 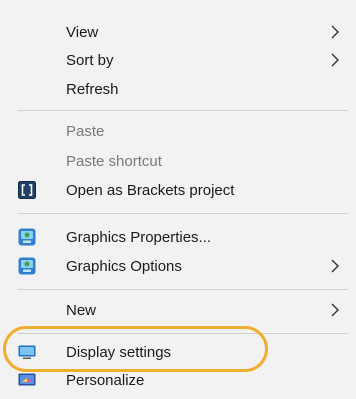 I want to click on menu-item-label: Refresh, so click(x=92, y=89).